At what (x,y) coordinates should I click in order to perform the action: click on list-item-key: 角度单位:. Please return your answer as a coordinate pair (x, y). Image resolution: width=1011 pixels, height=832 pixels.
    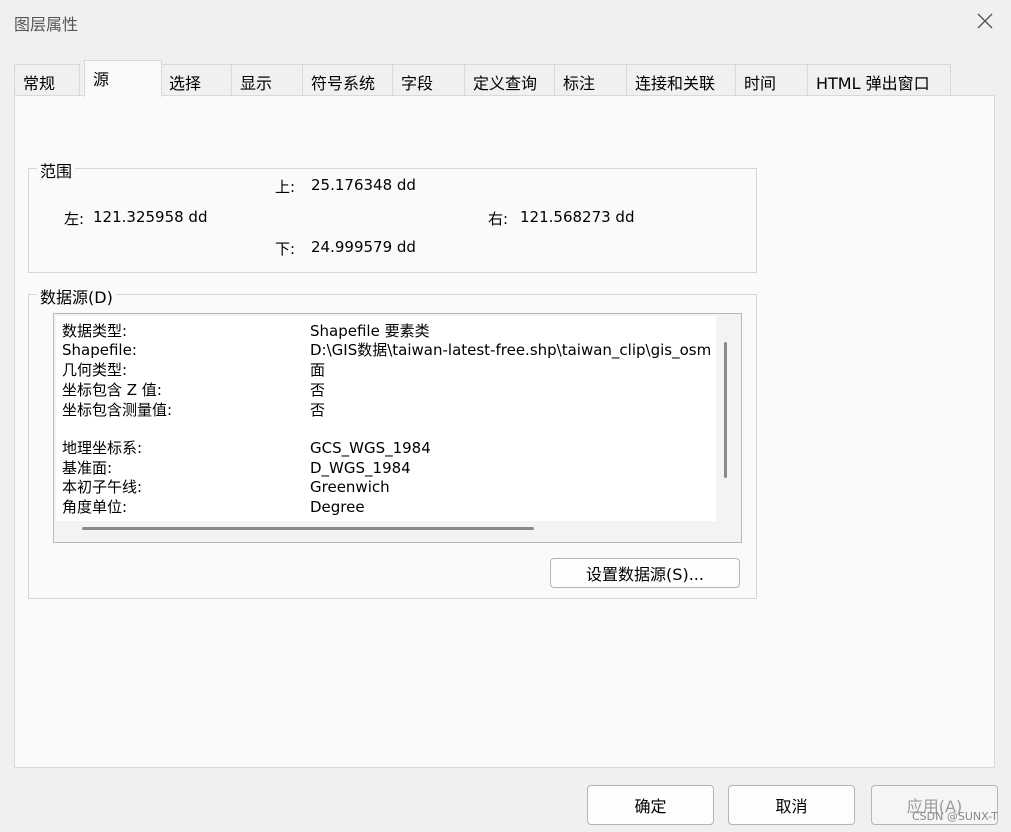
    Looking at the image, I should click on (95, 507).